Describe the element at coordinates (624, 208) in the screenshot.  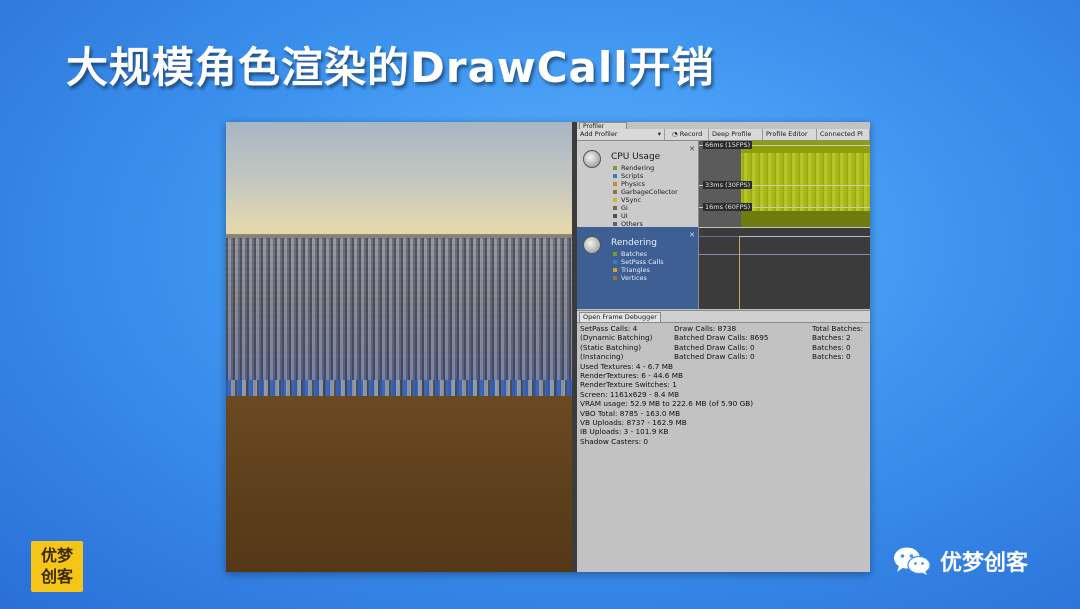
I see `legend-label: Gi` at that location.